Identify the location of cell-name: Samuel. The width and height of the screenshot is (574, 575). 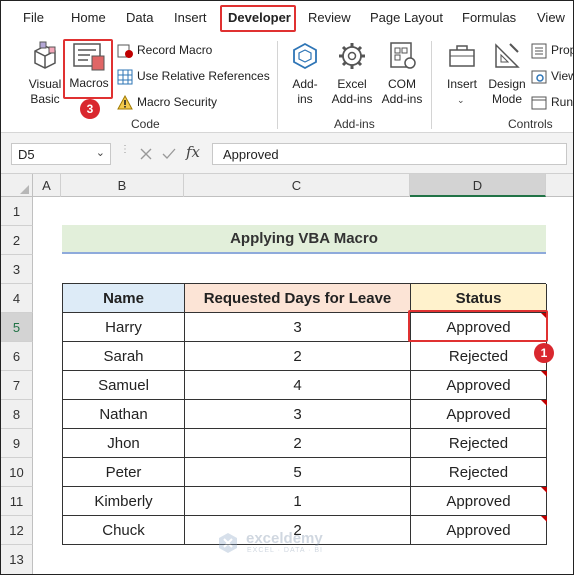
(124, 385).